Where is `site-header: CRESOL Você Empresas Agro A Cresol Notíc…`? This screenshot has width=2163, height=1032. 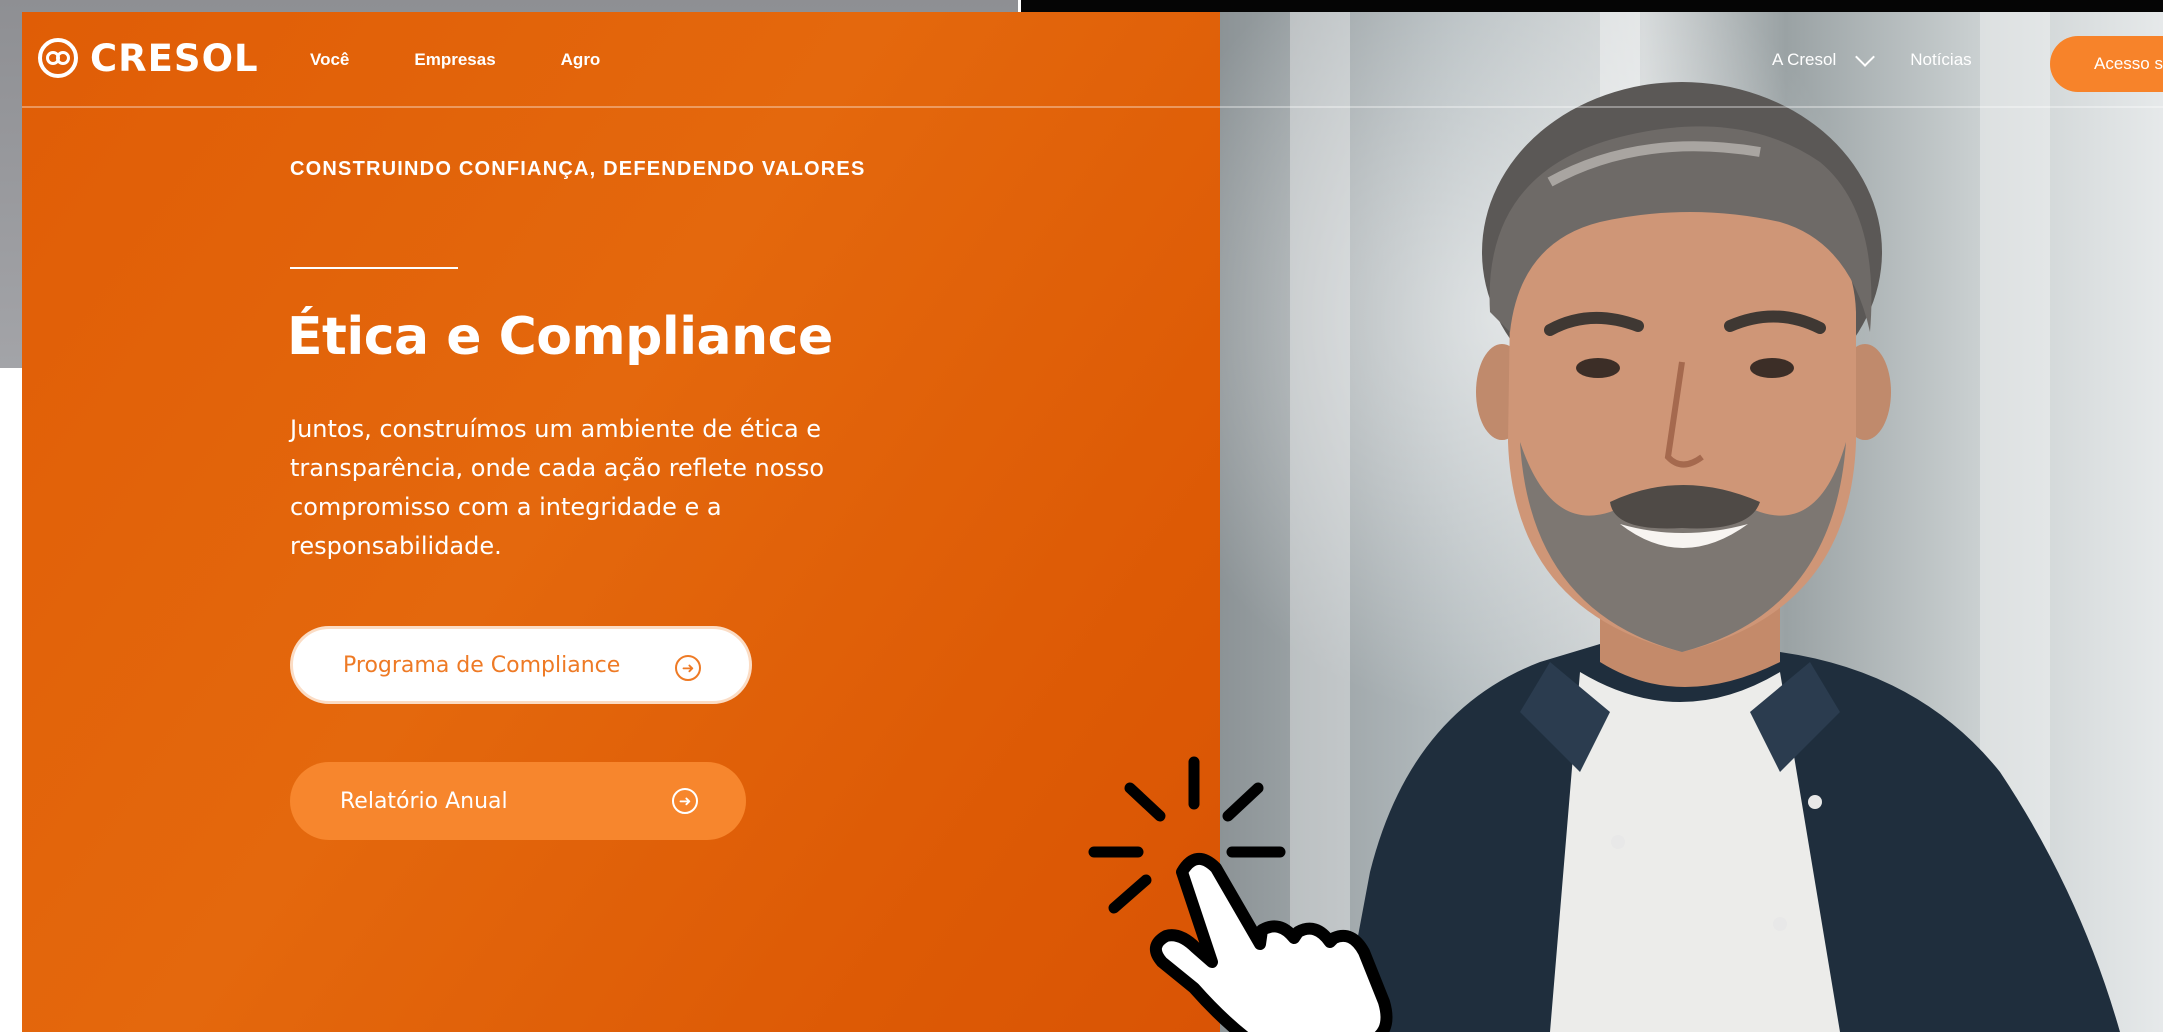 site-header: CRESOL Você Empresas Agro A Cresol Notíc… is located at coordinates (1092, 60).